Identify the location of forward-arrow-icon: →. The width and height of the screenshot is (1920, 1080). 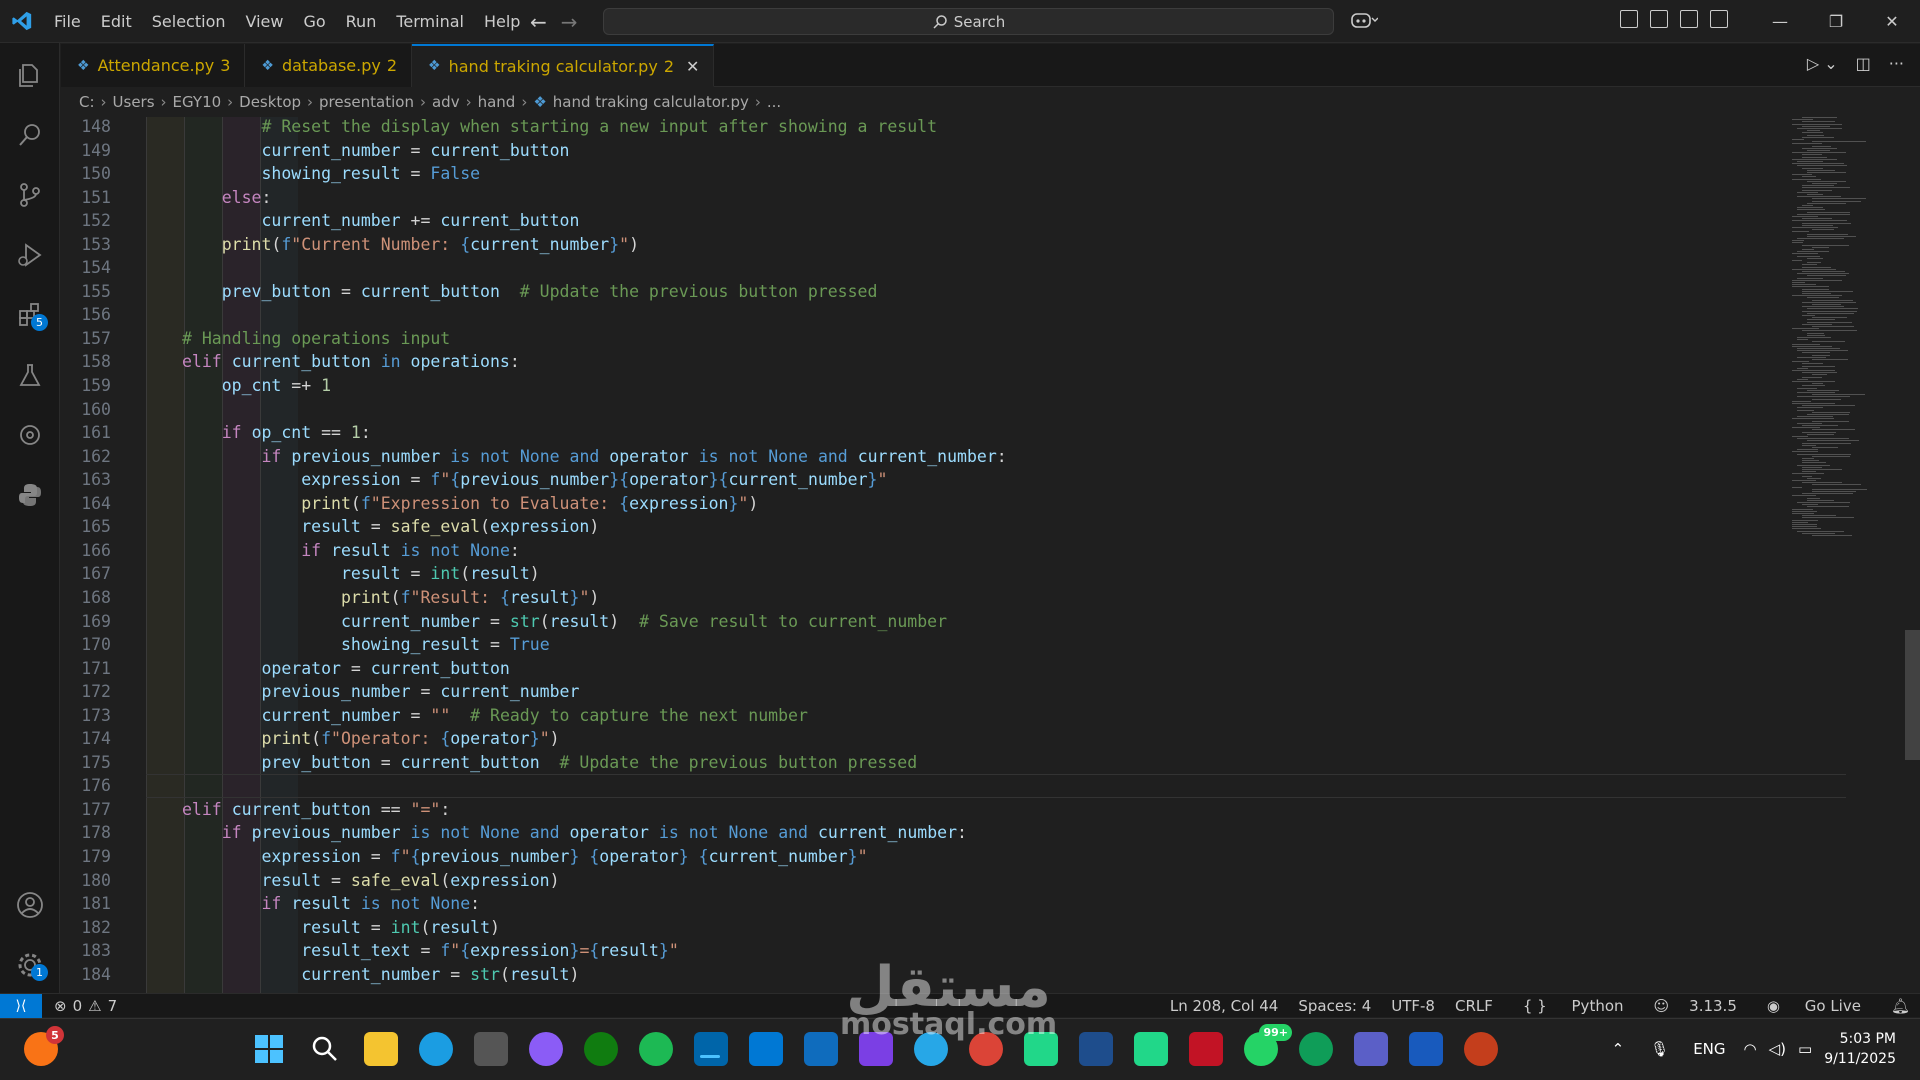
(569, 22).